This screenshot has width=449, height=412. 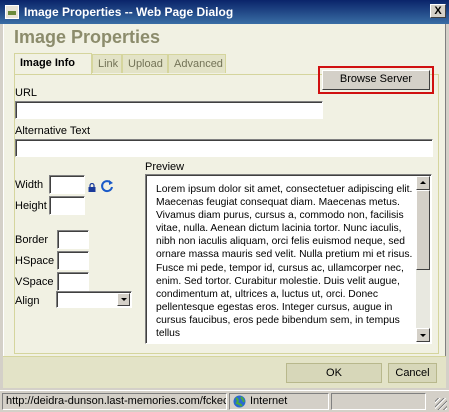 What do you see at coordinates (87, 37) in the screenshot?
I see `dialog-title: Image Properties` at bounding box center [87, 37].